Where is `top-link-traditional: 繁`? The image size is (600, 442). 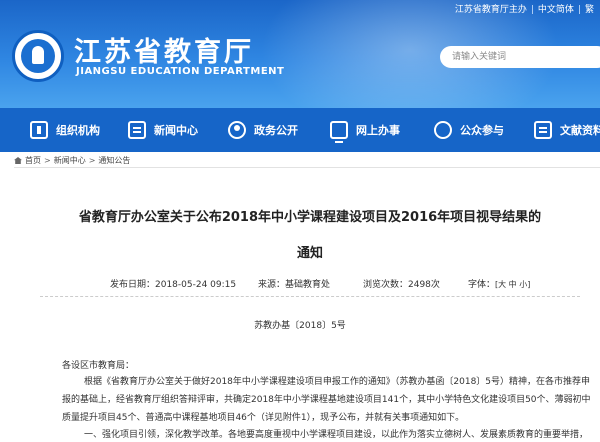 top-link-traditional: 繁 is located at coordinates (589, 10).